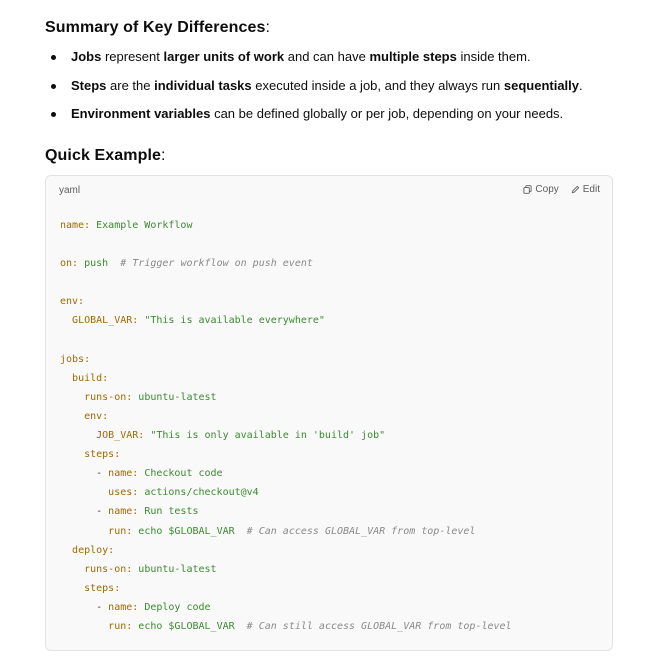  What do you see at coordinates (413, 56) in the screenshot?
I see `bullet-bold-text: multiple steps` at bounding box center [413, 56].